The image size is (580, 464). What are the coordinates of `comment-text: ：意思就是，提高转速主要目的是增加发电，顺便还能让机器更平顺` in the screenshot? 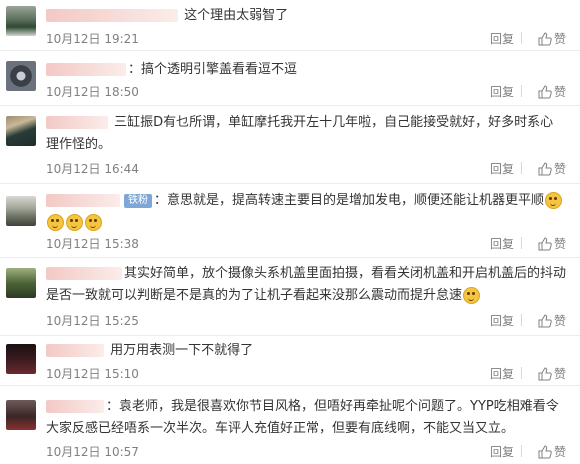 It's located at (349, 200).